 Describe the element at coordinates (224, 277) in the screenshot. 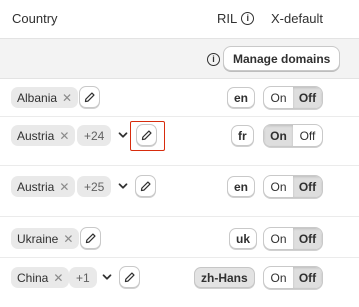

I see `language-badge: zh-Hans` at that location.